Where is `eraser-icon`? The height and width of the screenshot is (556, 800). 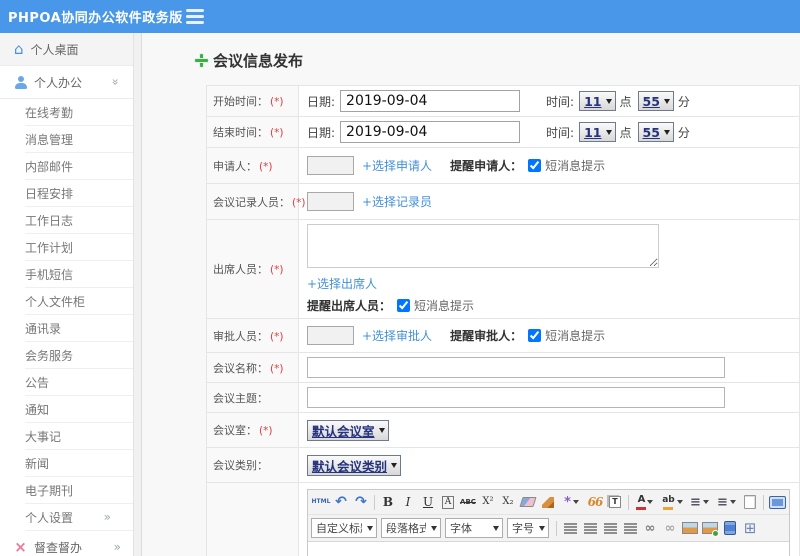
eraser-icon is located at coordinates (528, 502).